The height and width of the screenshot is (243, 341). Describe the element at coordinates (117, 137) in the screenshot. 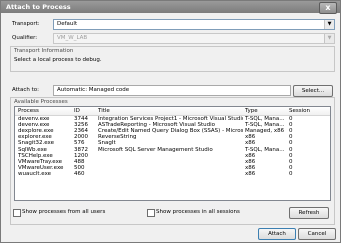

I see `cell-title: ReverseString` at that location.